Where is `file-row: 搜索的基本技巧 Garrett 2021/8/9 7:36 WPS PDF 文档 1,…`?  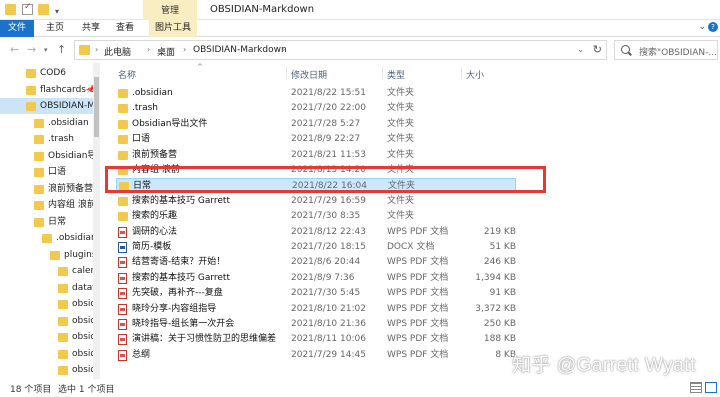
file-row: 搜索的基本技巧 Garrett 2021/8/9 7:36 WPS PDF 文档 1,… is located at coordinates (316, 278).